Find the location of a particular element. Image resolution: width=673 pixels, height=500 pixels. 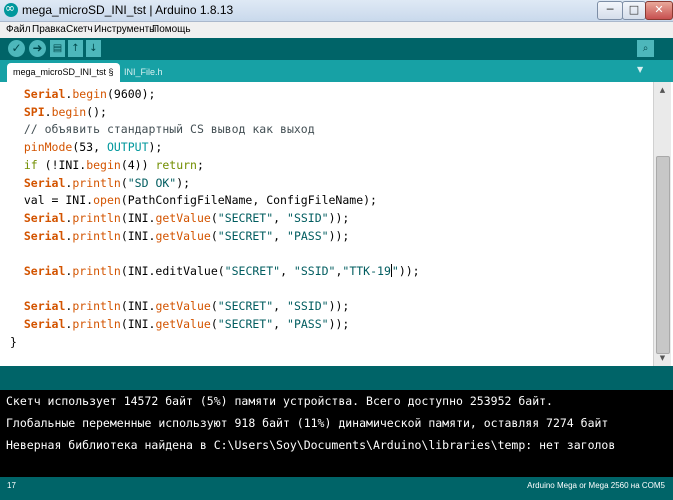

window-title: mega_microSD_INI_tst | Arduino 1.8.13 is located at coordinates (128, 10).